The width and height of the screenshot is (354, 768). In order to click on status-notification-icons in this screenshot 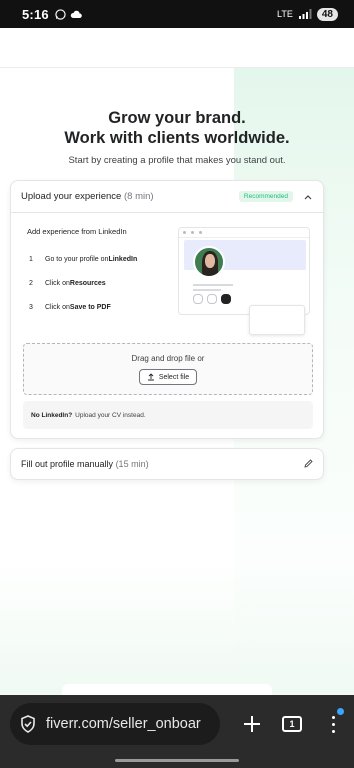, I will do `click(68, 14)`.